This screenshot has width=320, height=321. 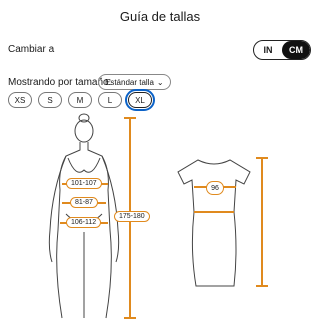 What do you see at coordinates (84, 118) in the screenshot?
I see `hair-bun` at bounding box center [84, 118].